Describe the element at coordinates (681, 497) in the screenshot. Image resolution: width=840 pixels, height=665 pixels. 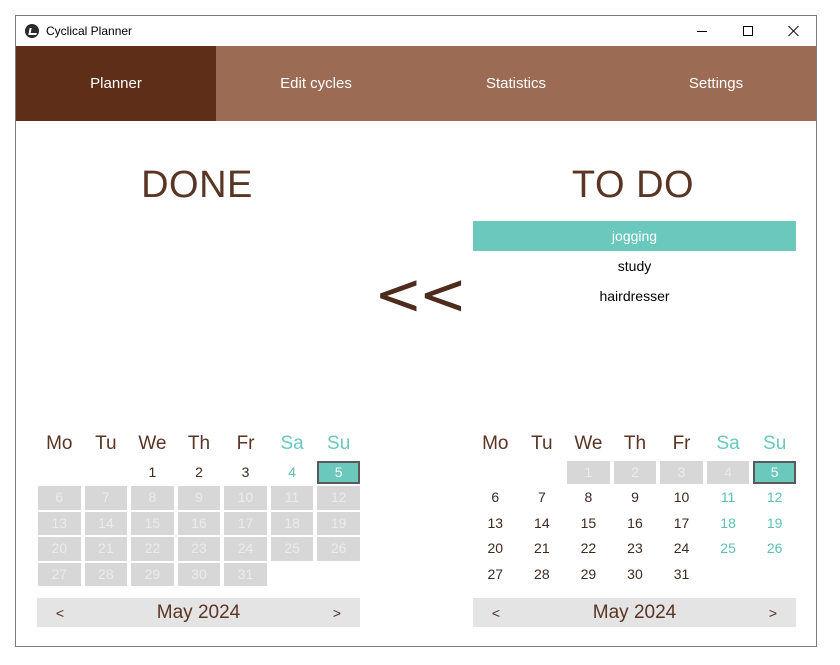
I see `day-cell: 10` at that location.